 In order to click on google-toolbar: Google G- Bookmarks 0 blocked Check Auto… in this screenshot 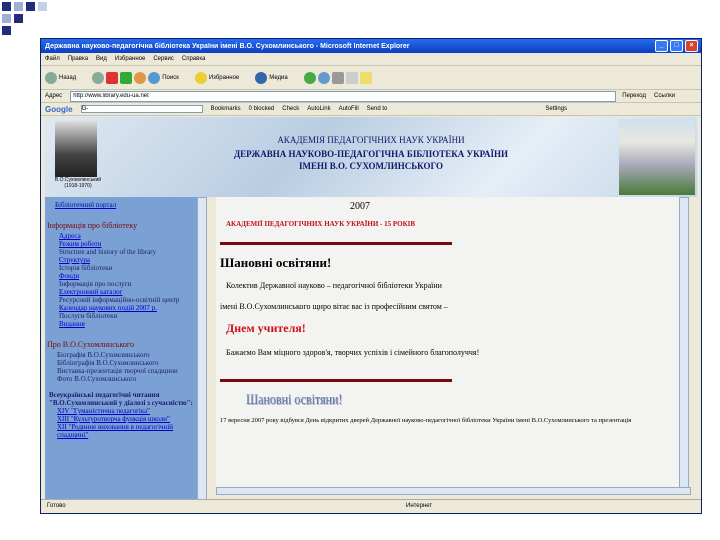, I will do `click(371, 109)`.